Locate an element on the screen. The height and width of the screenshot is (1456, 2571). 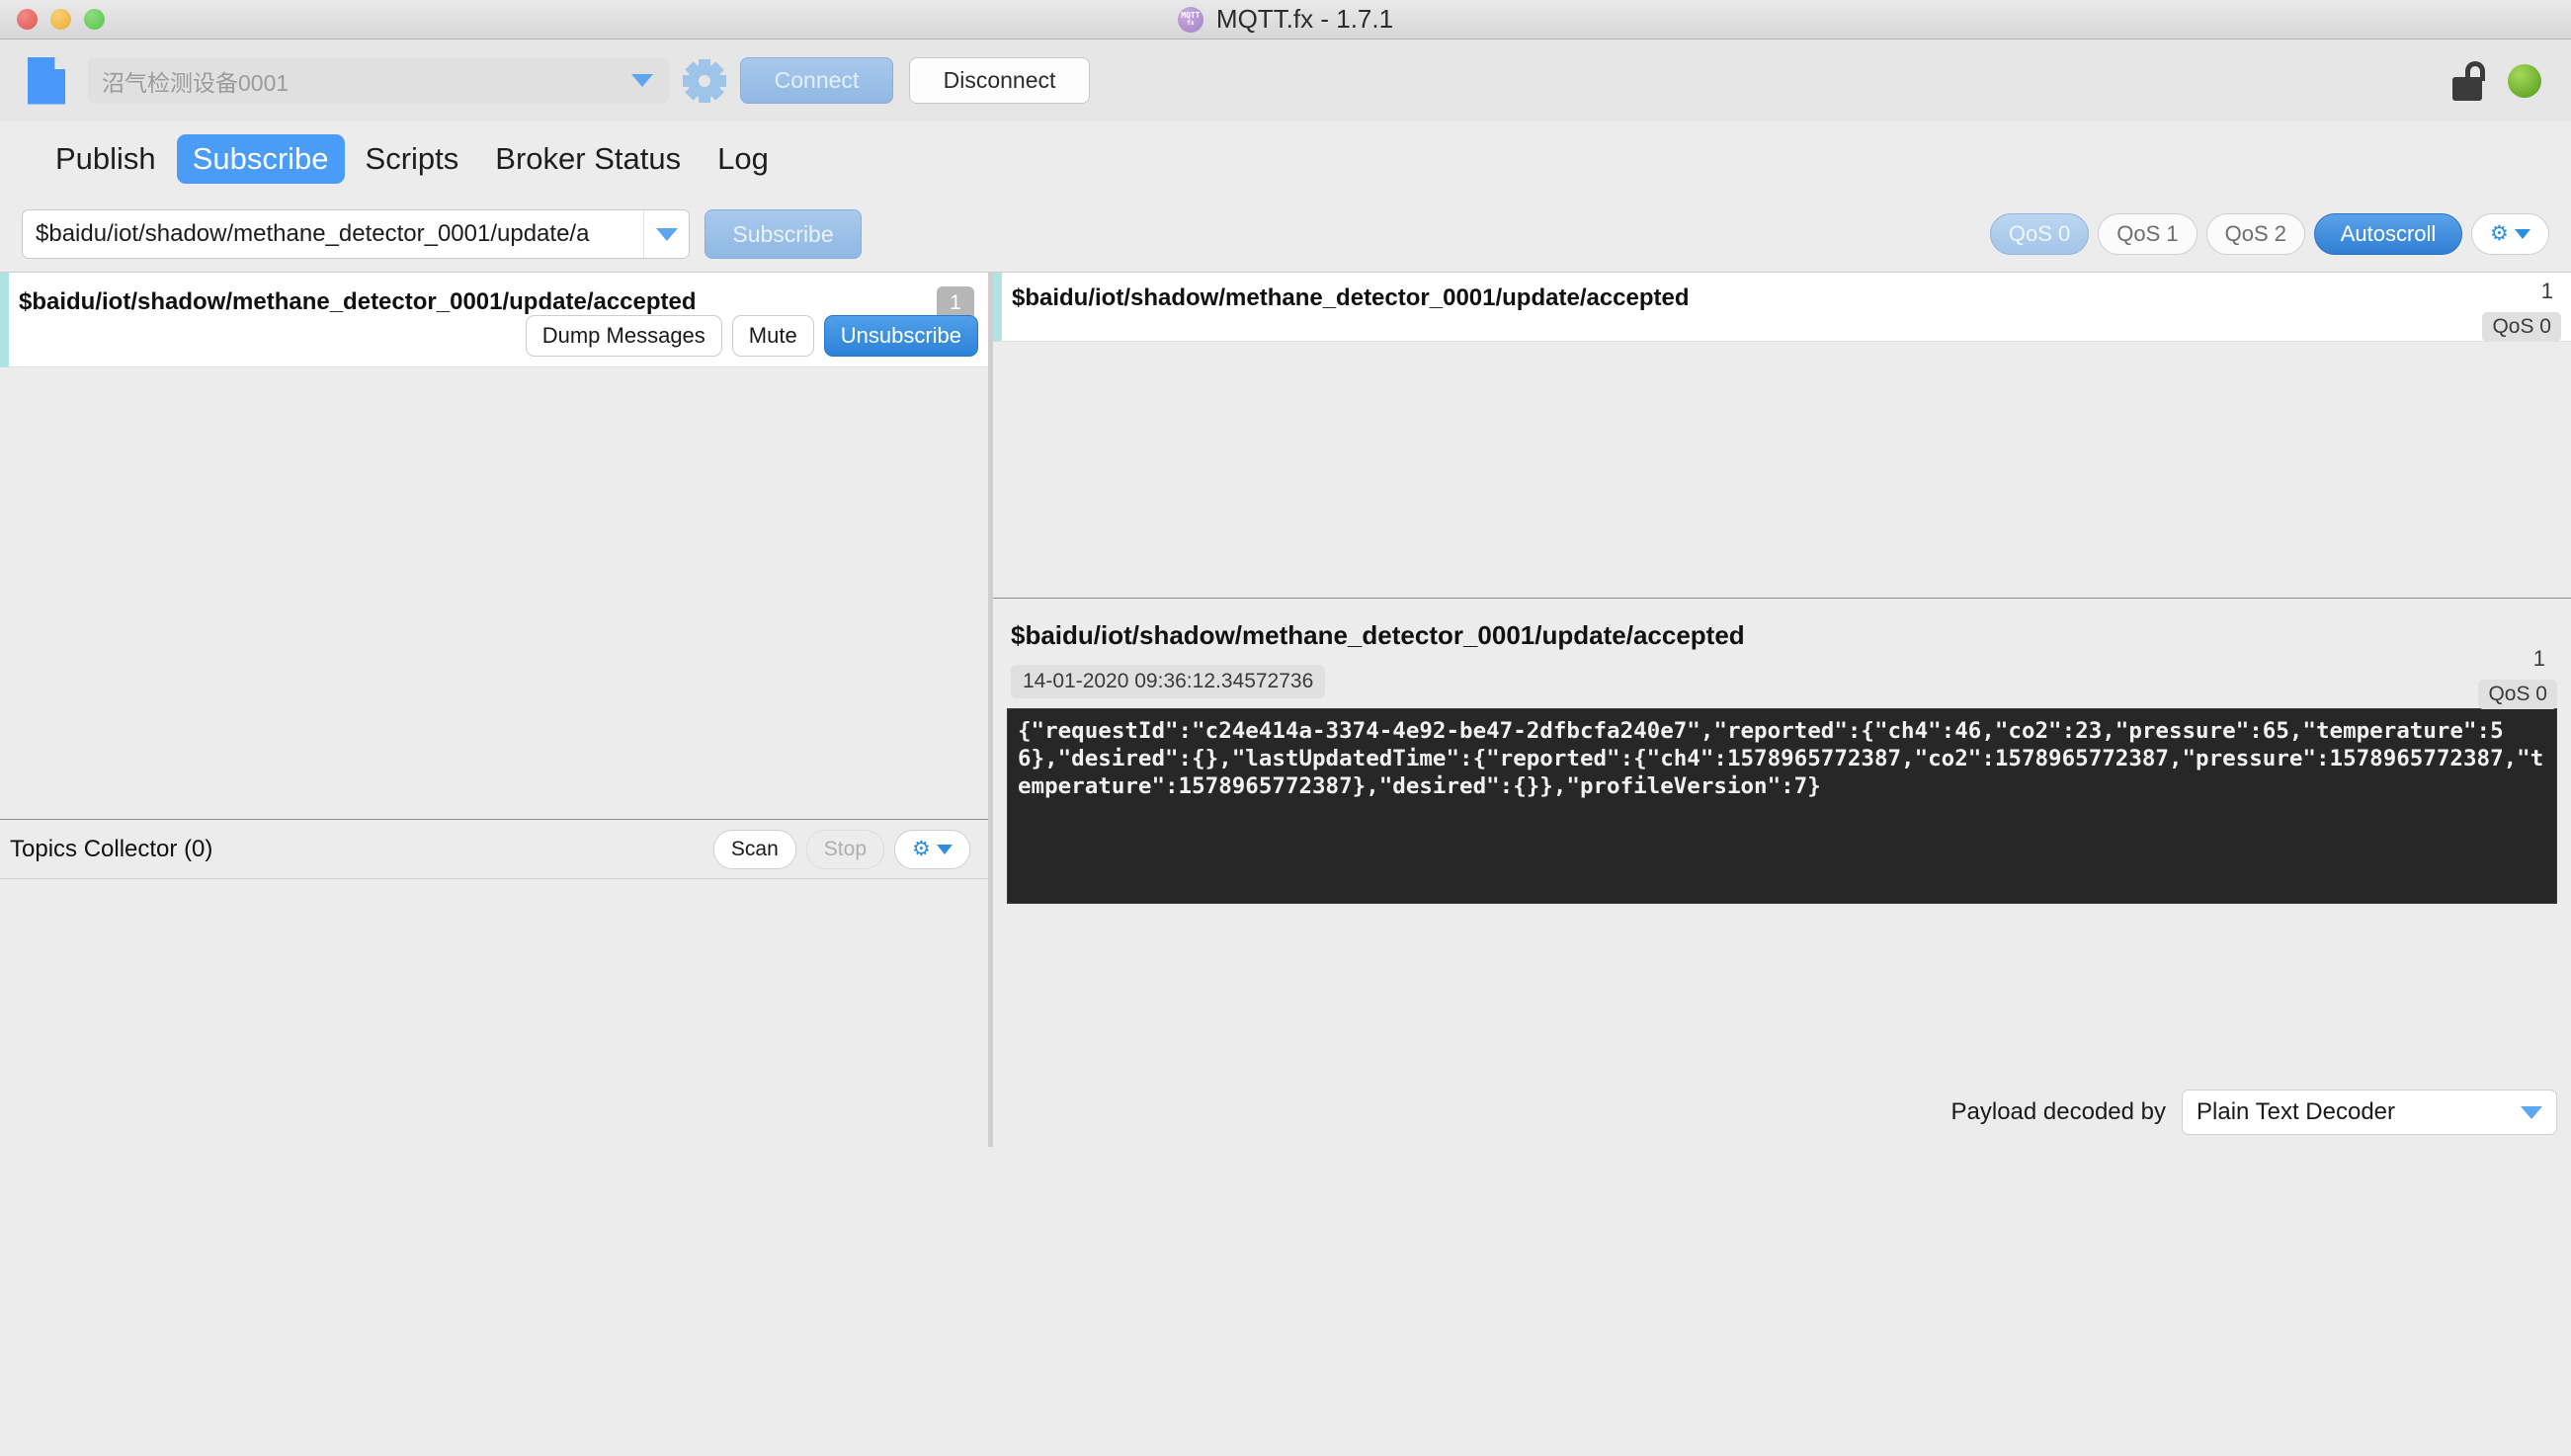
topic-history-dropdown-button is located at coordinates (666, 234).